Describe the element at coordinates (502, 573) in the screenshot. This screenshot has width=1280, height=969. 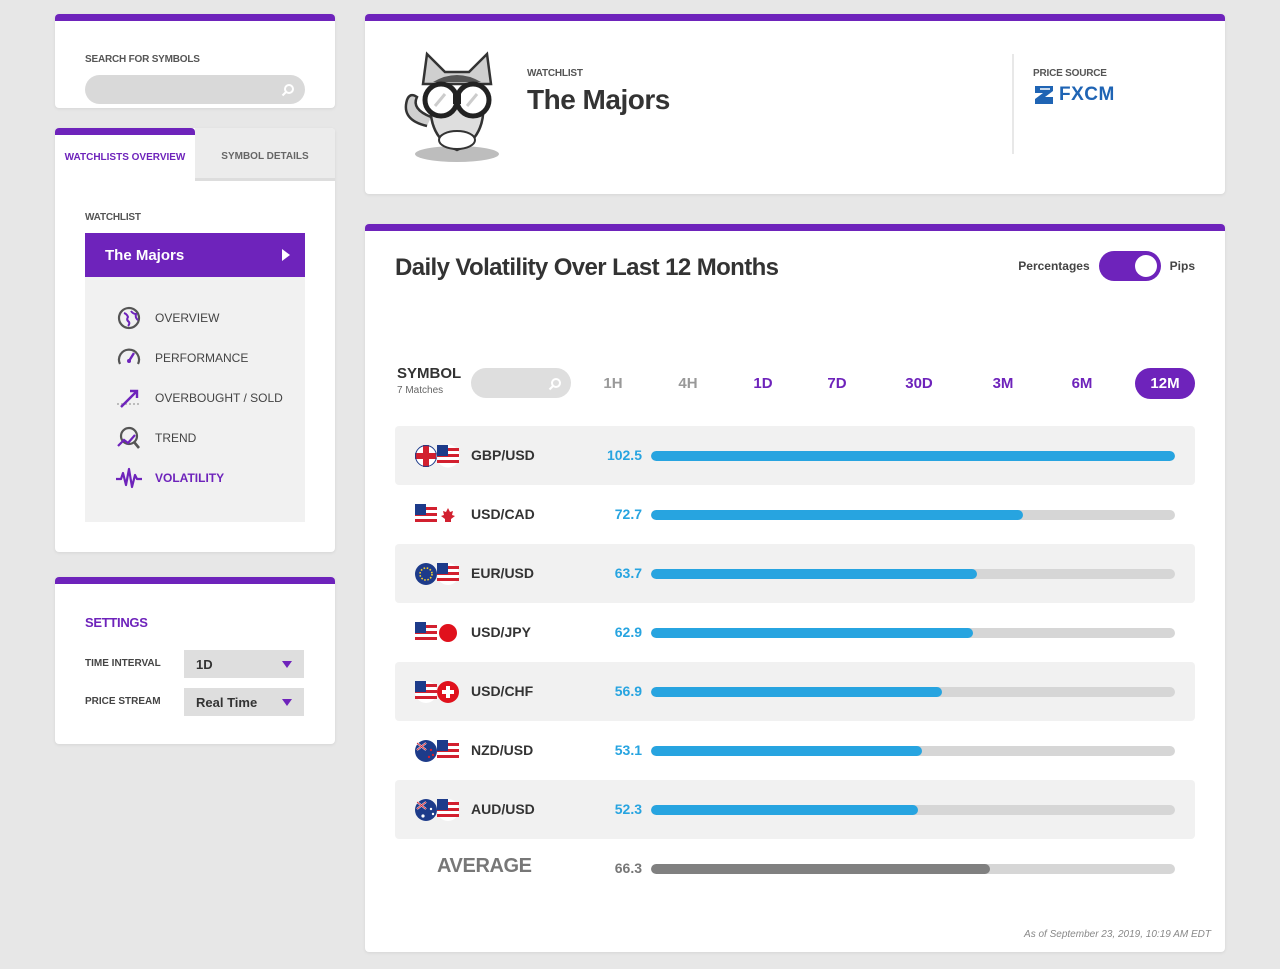
I see `symbol-name: EUR/USD` at that location.